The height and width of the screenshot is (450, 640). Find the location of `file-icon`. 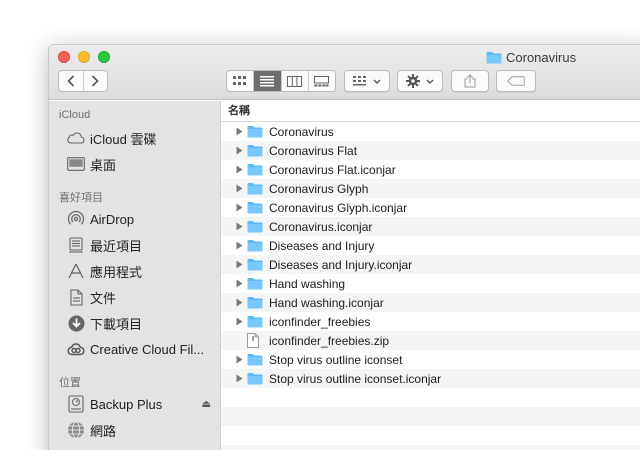

file-icon is located at coordinates (257, 340).